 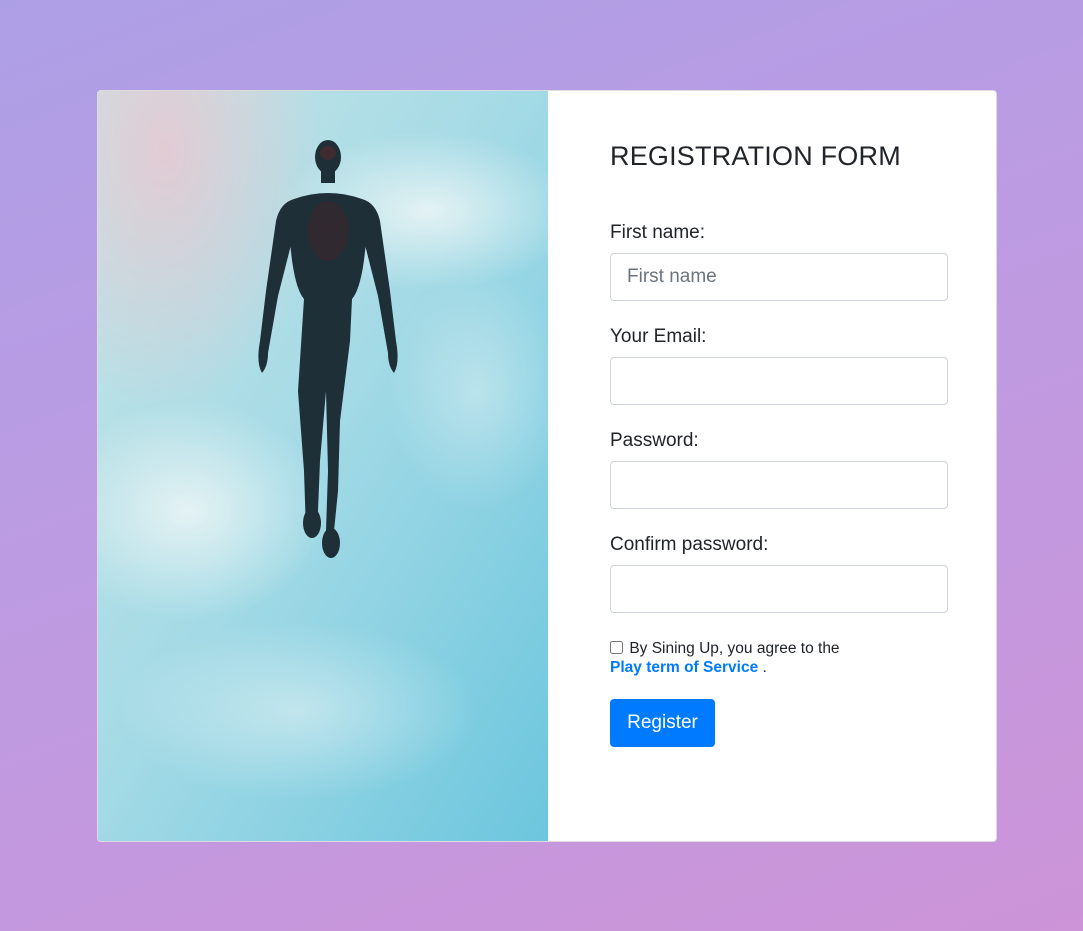 What do you see at coordinates (654, 440) in the screenshot?
I see `password-label: Password:` at bounding box center [654, 440].